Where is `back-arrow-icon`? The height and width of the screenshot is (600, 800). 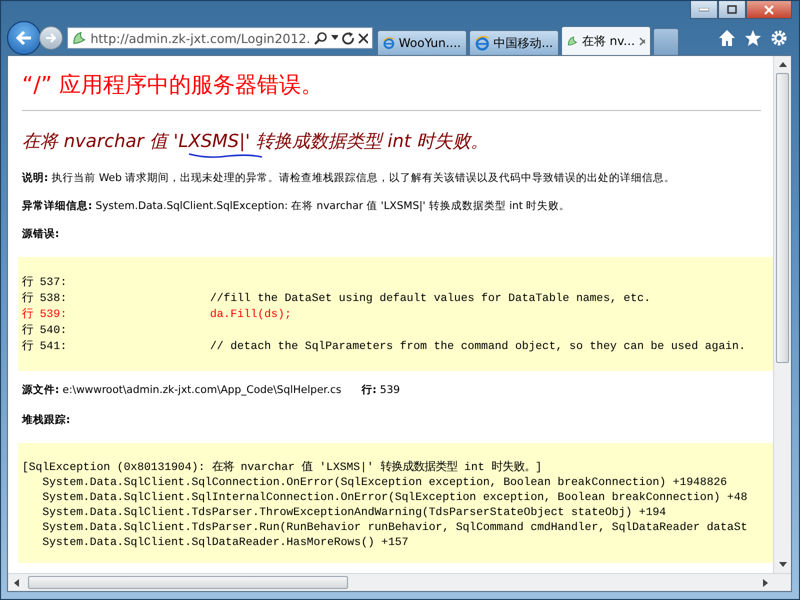
back-arrow-icon is located at coordinates (24, 38).